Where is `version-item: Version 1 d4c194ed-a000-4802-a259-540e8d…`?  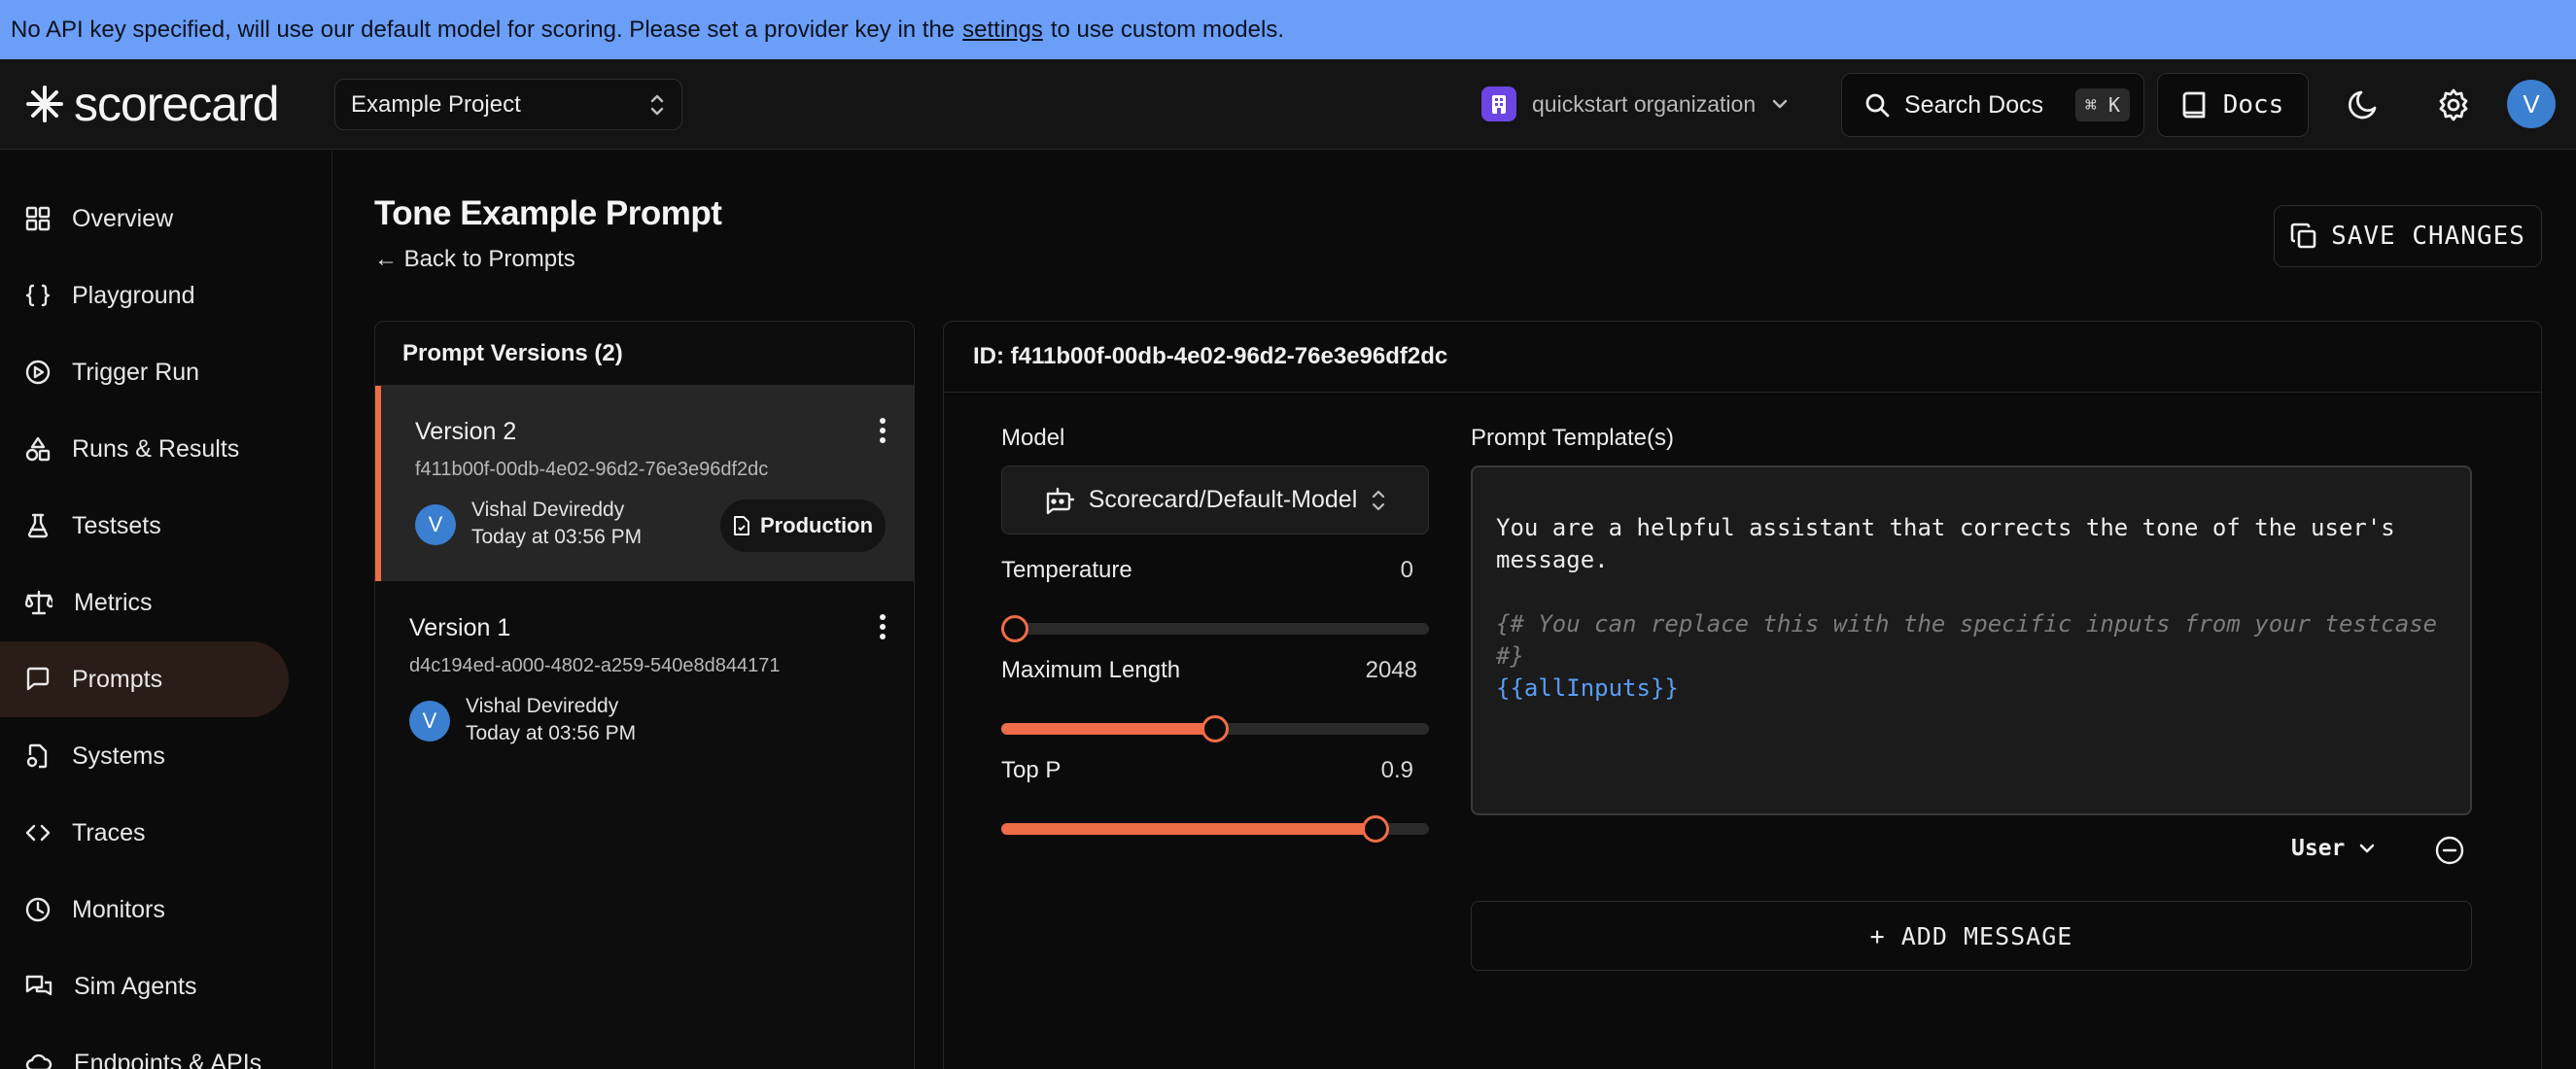
version-item: Version 1 d4c194ed-a000-4802-a259-540e8d… is located at coordinates (645, 679).